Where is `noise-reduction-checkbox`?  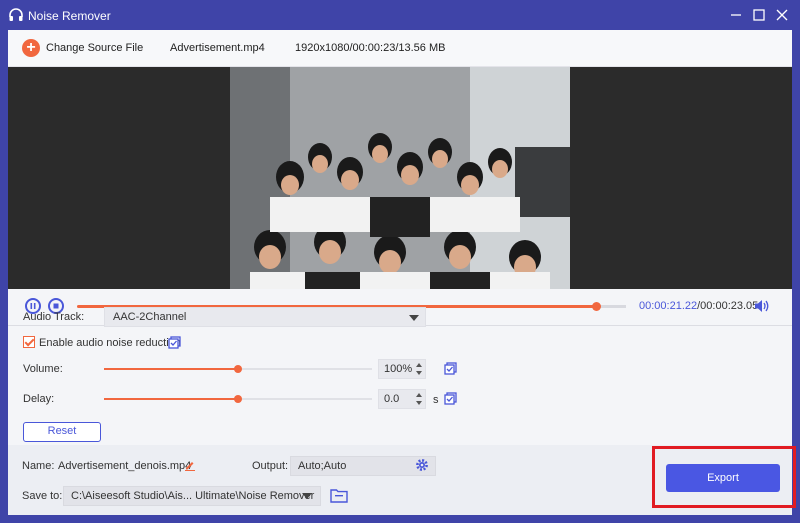 noise-reduction-checkbox is located at coordinates (29, 342).